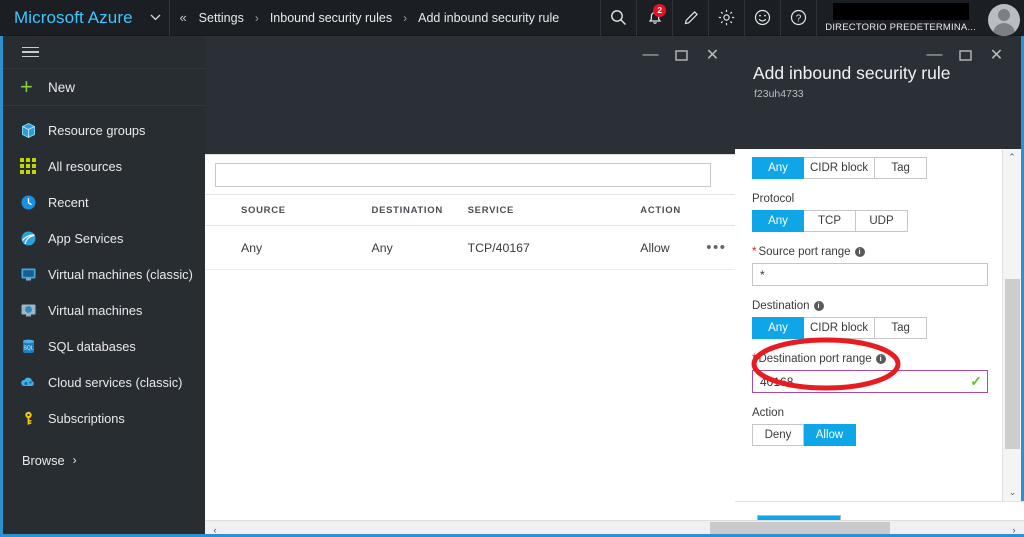 Image resolution: width=1024 pixels, height=537 pixels. I want to click on new-button: + New, so click(104, 87).